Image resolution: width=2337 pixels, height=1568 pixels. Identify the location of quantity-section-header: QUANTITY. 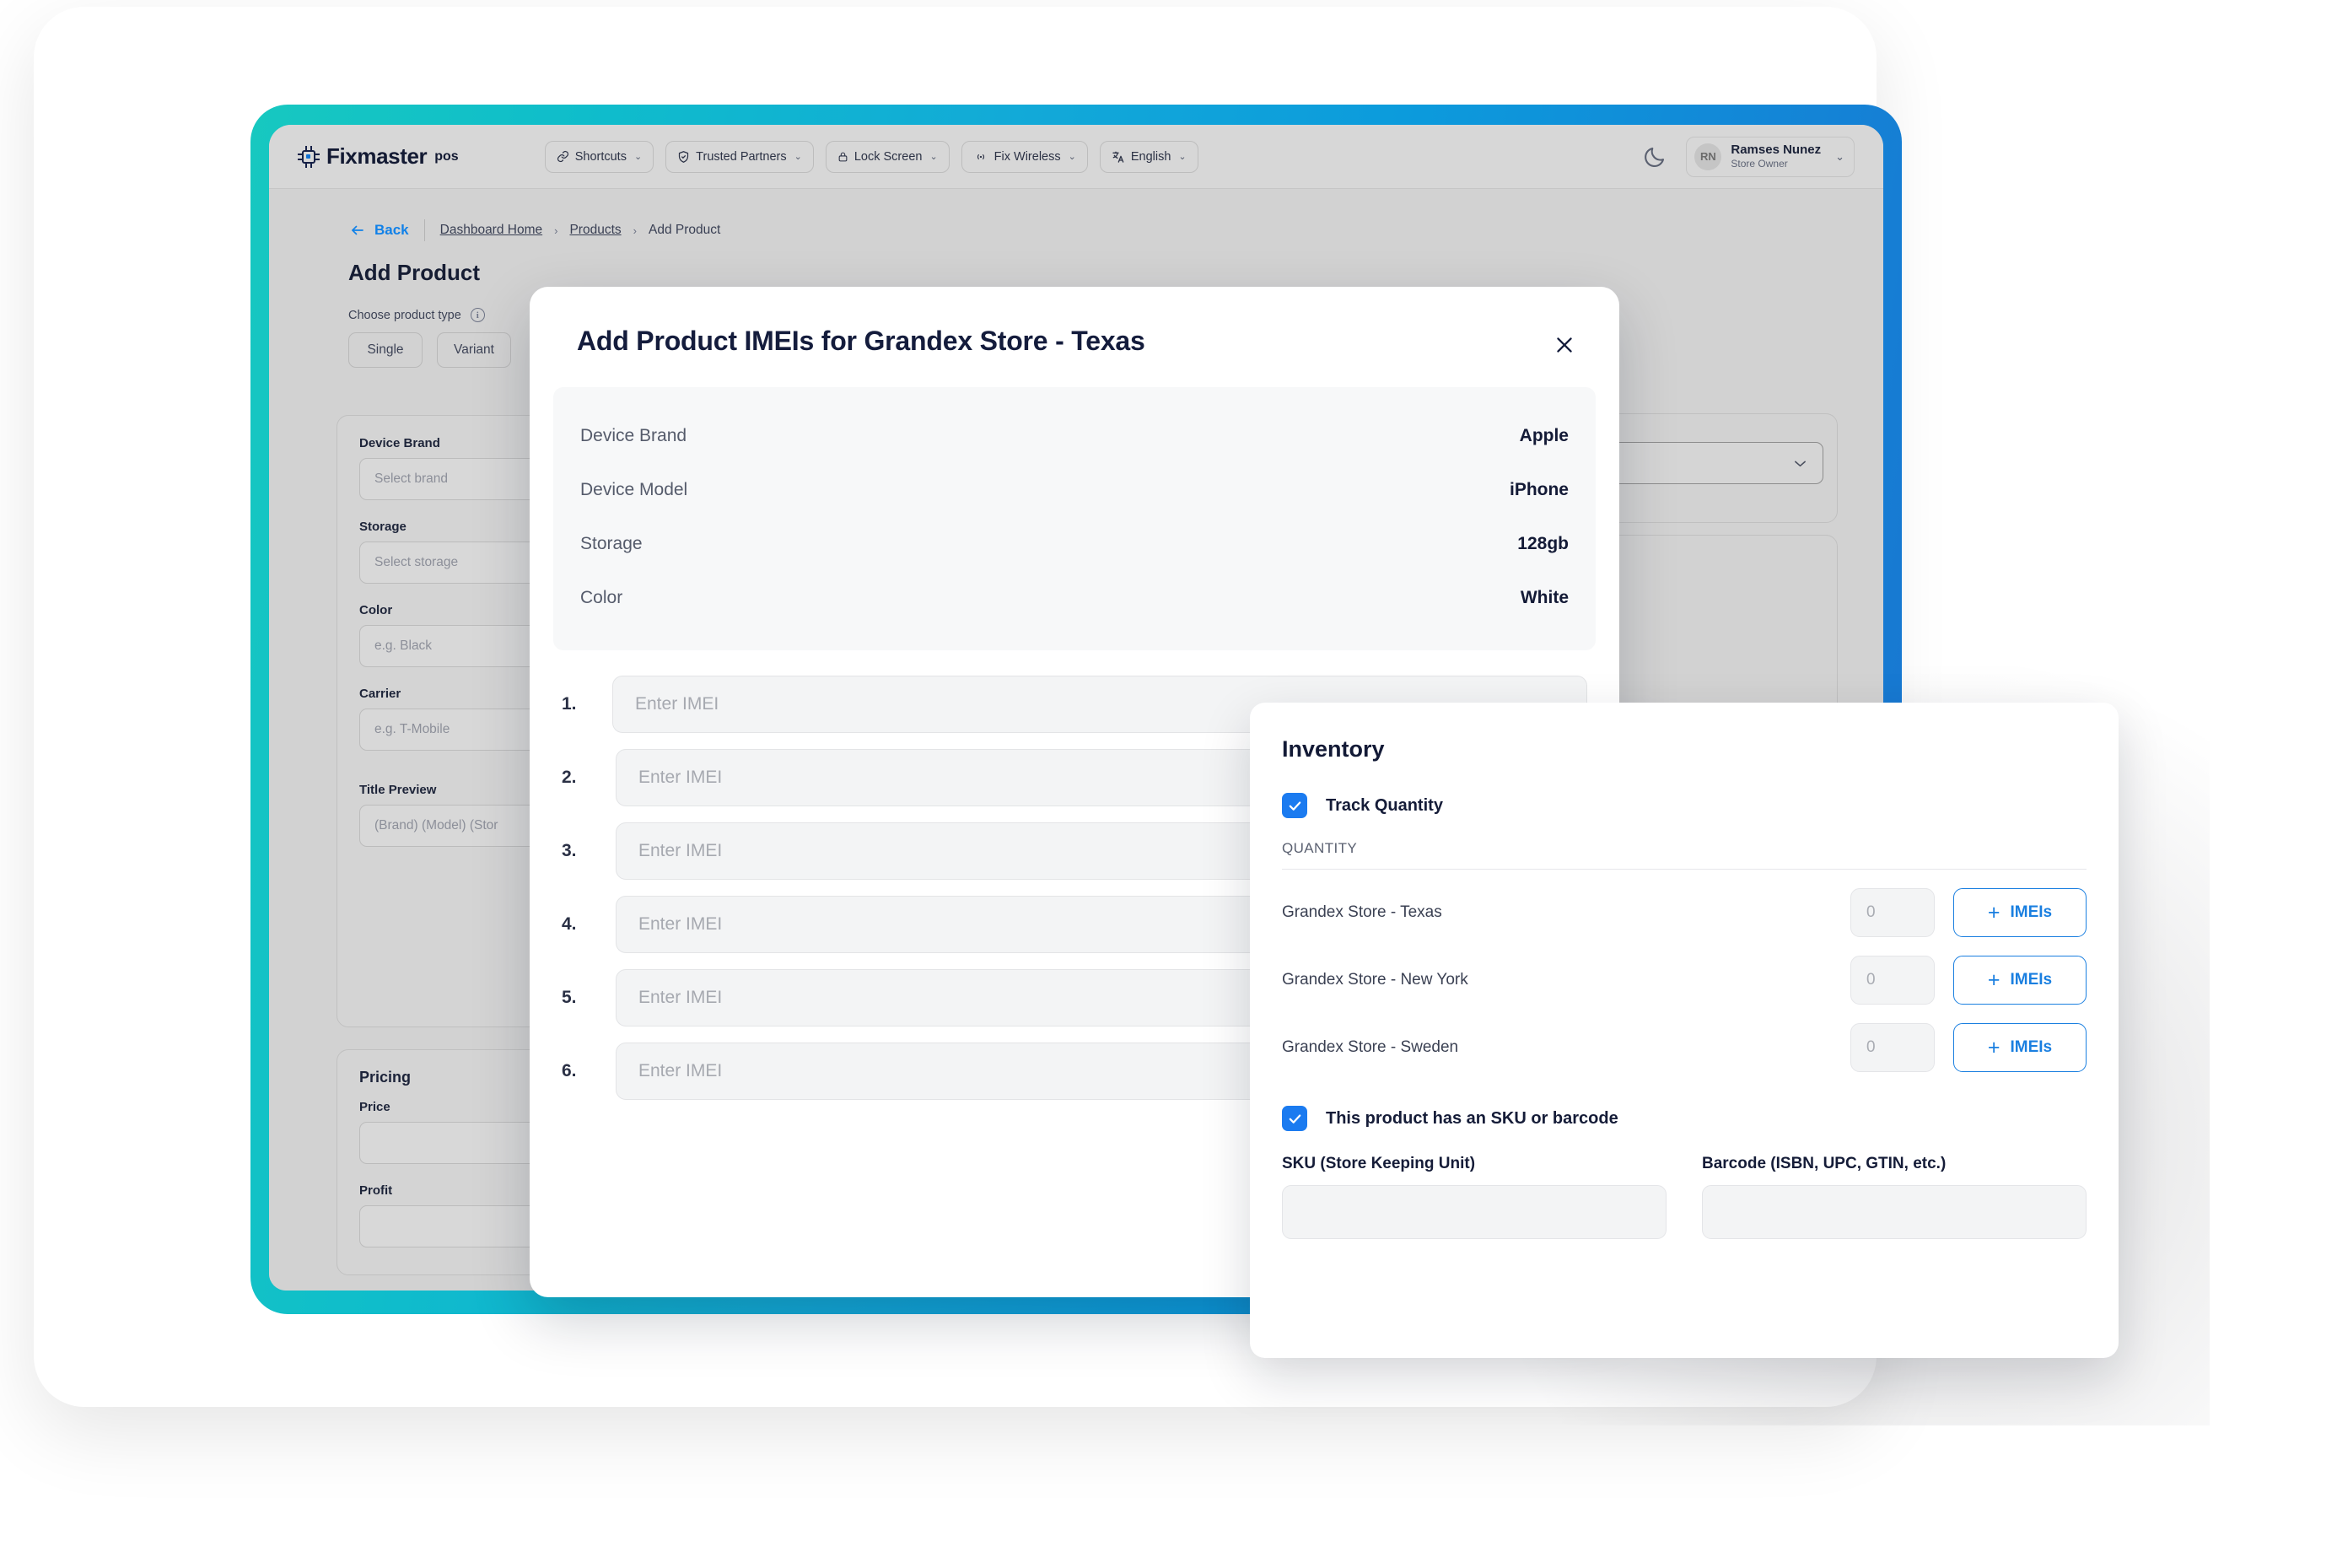
(1320, 848).